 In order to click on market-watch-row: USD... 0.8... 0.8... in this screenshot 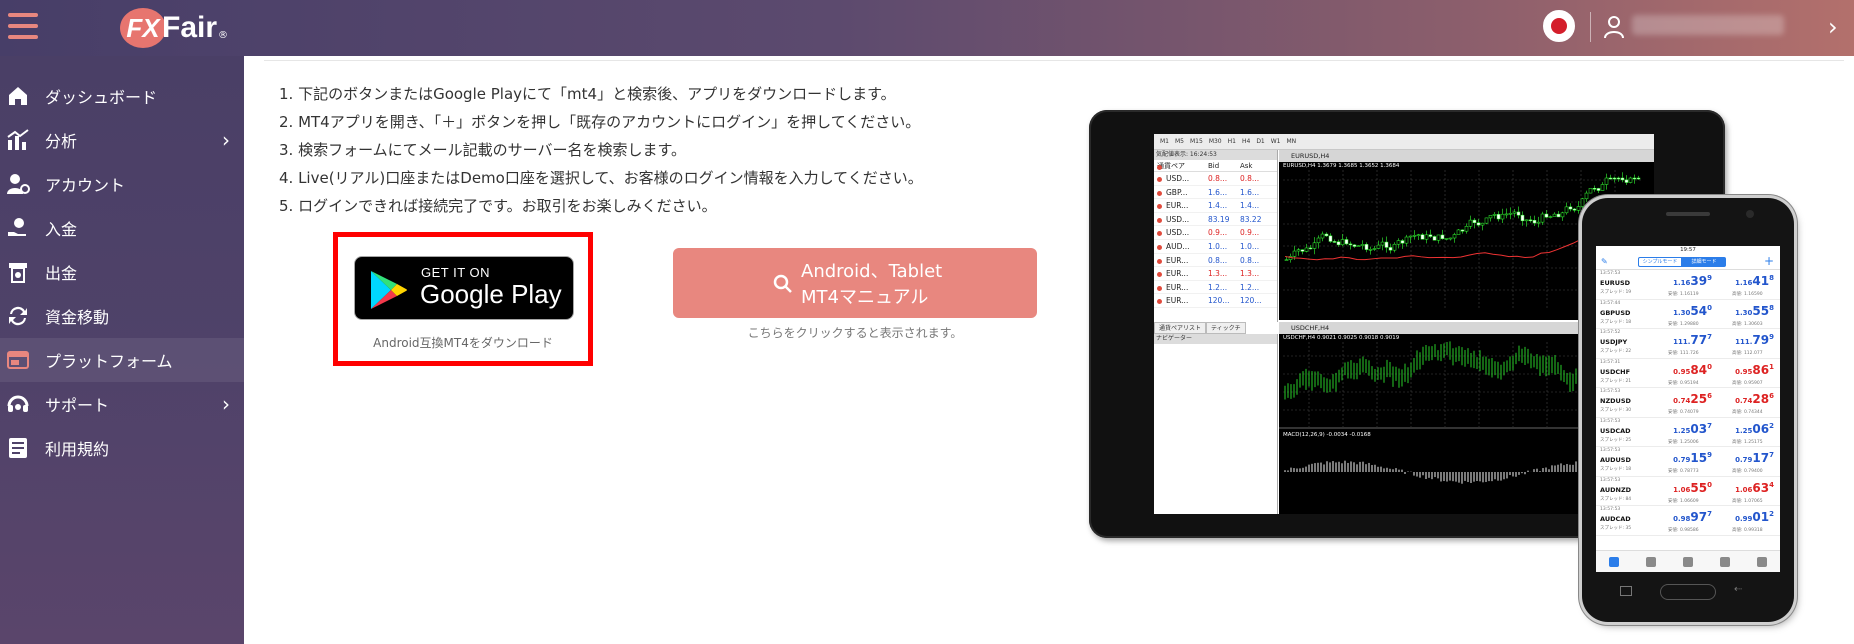, I will do `click(1215, 179)`.